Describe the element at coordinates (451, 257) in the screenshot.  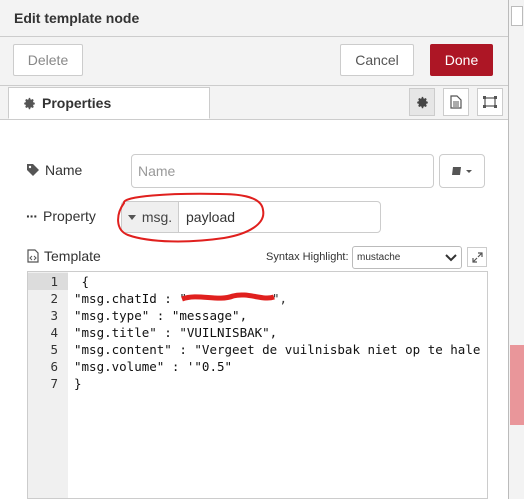
I see `chevron-down-icon` at that location.